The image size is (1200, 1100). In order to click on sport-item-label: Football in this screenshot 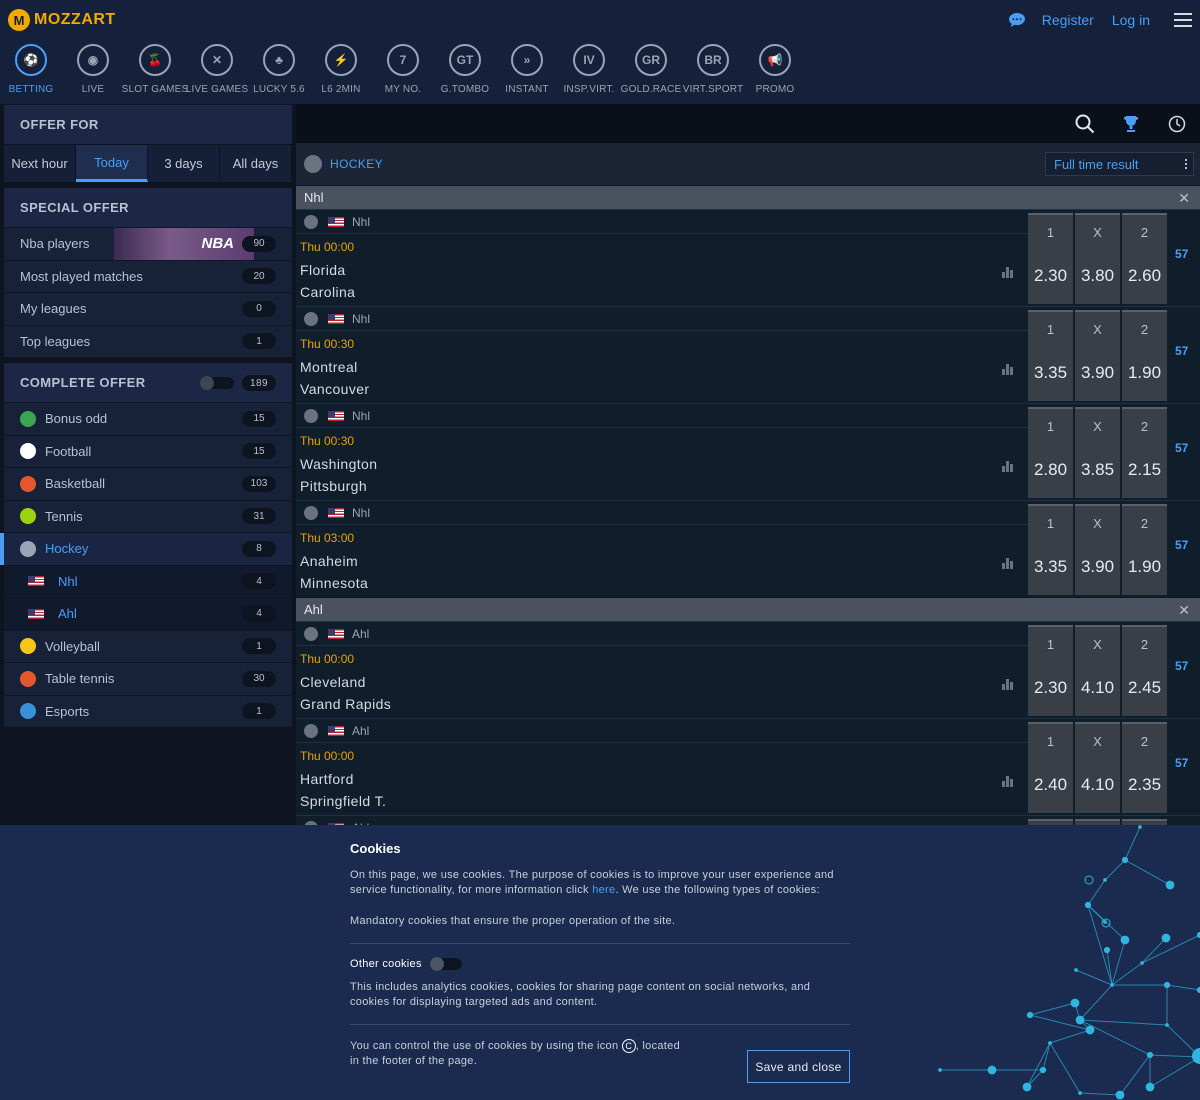, I will do `click(68, 451)`.